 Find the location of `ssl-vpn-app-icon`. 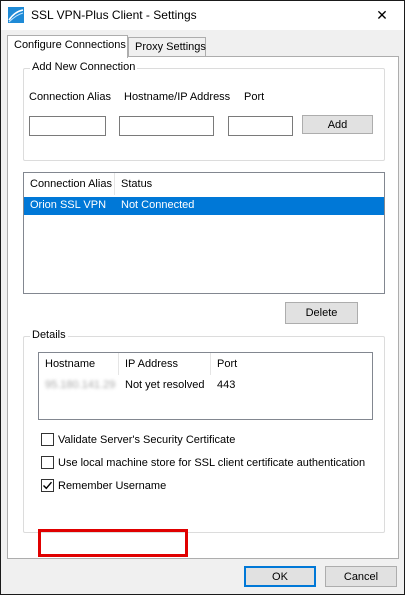

ssl-vpn-app-icon is located at coordinates (16, 15).